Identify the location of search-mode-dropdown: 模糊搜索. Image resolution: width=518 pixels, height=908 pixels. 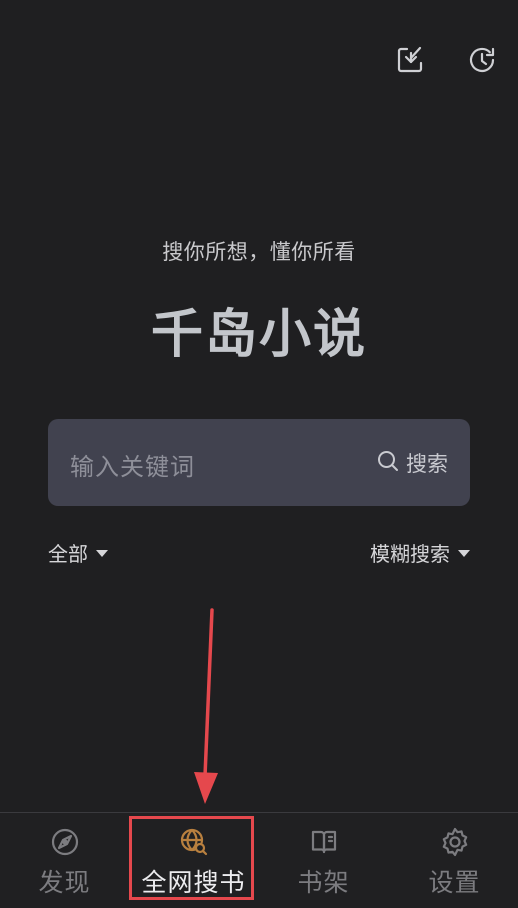
(420, 552).